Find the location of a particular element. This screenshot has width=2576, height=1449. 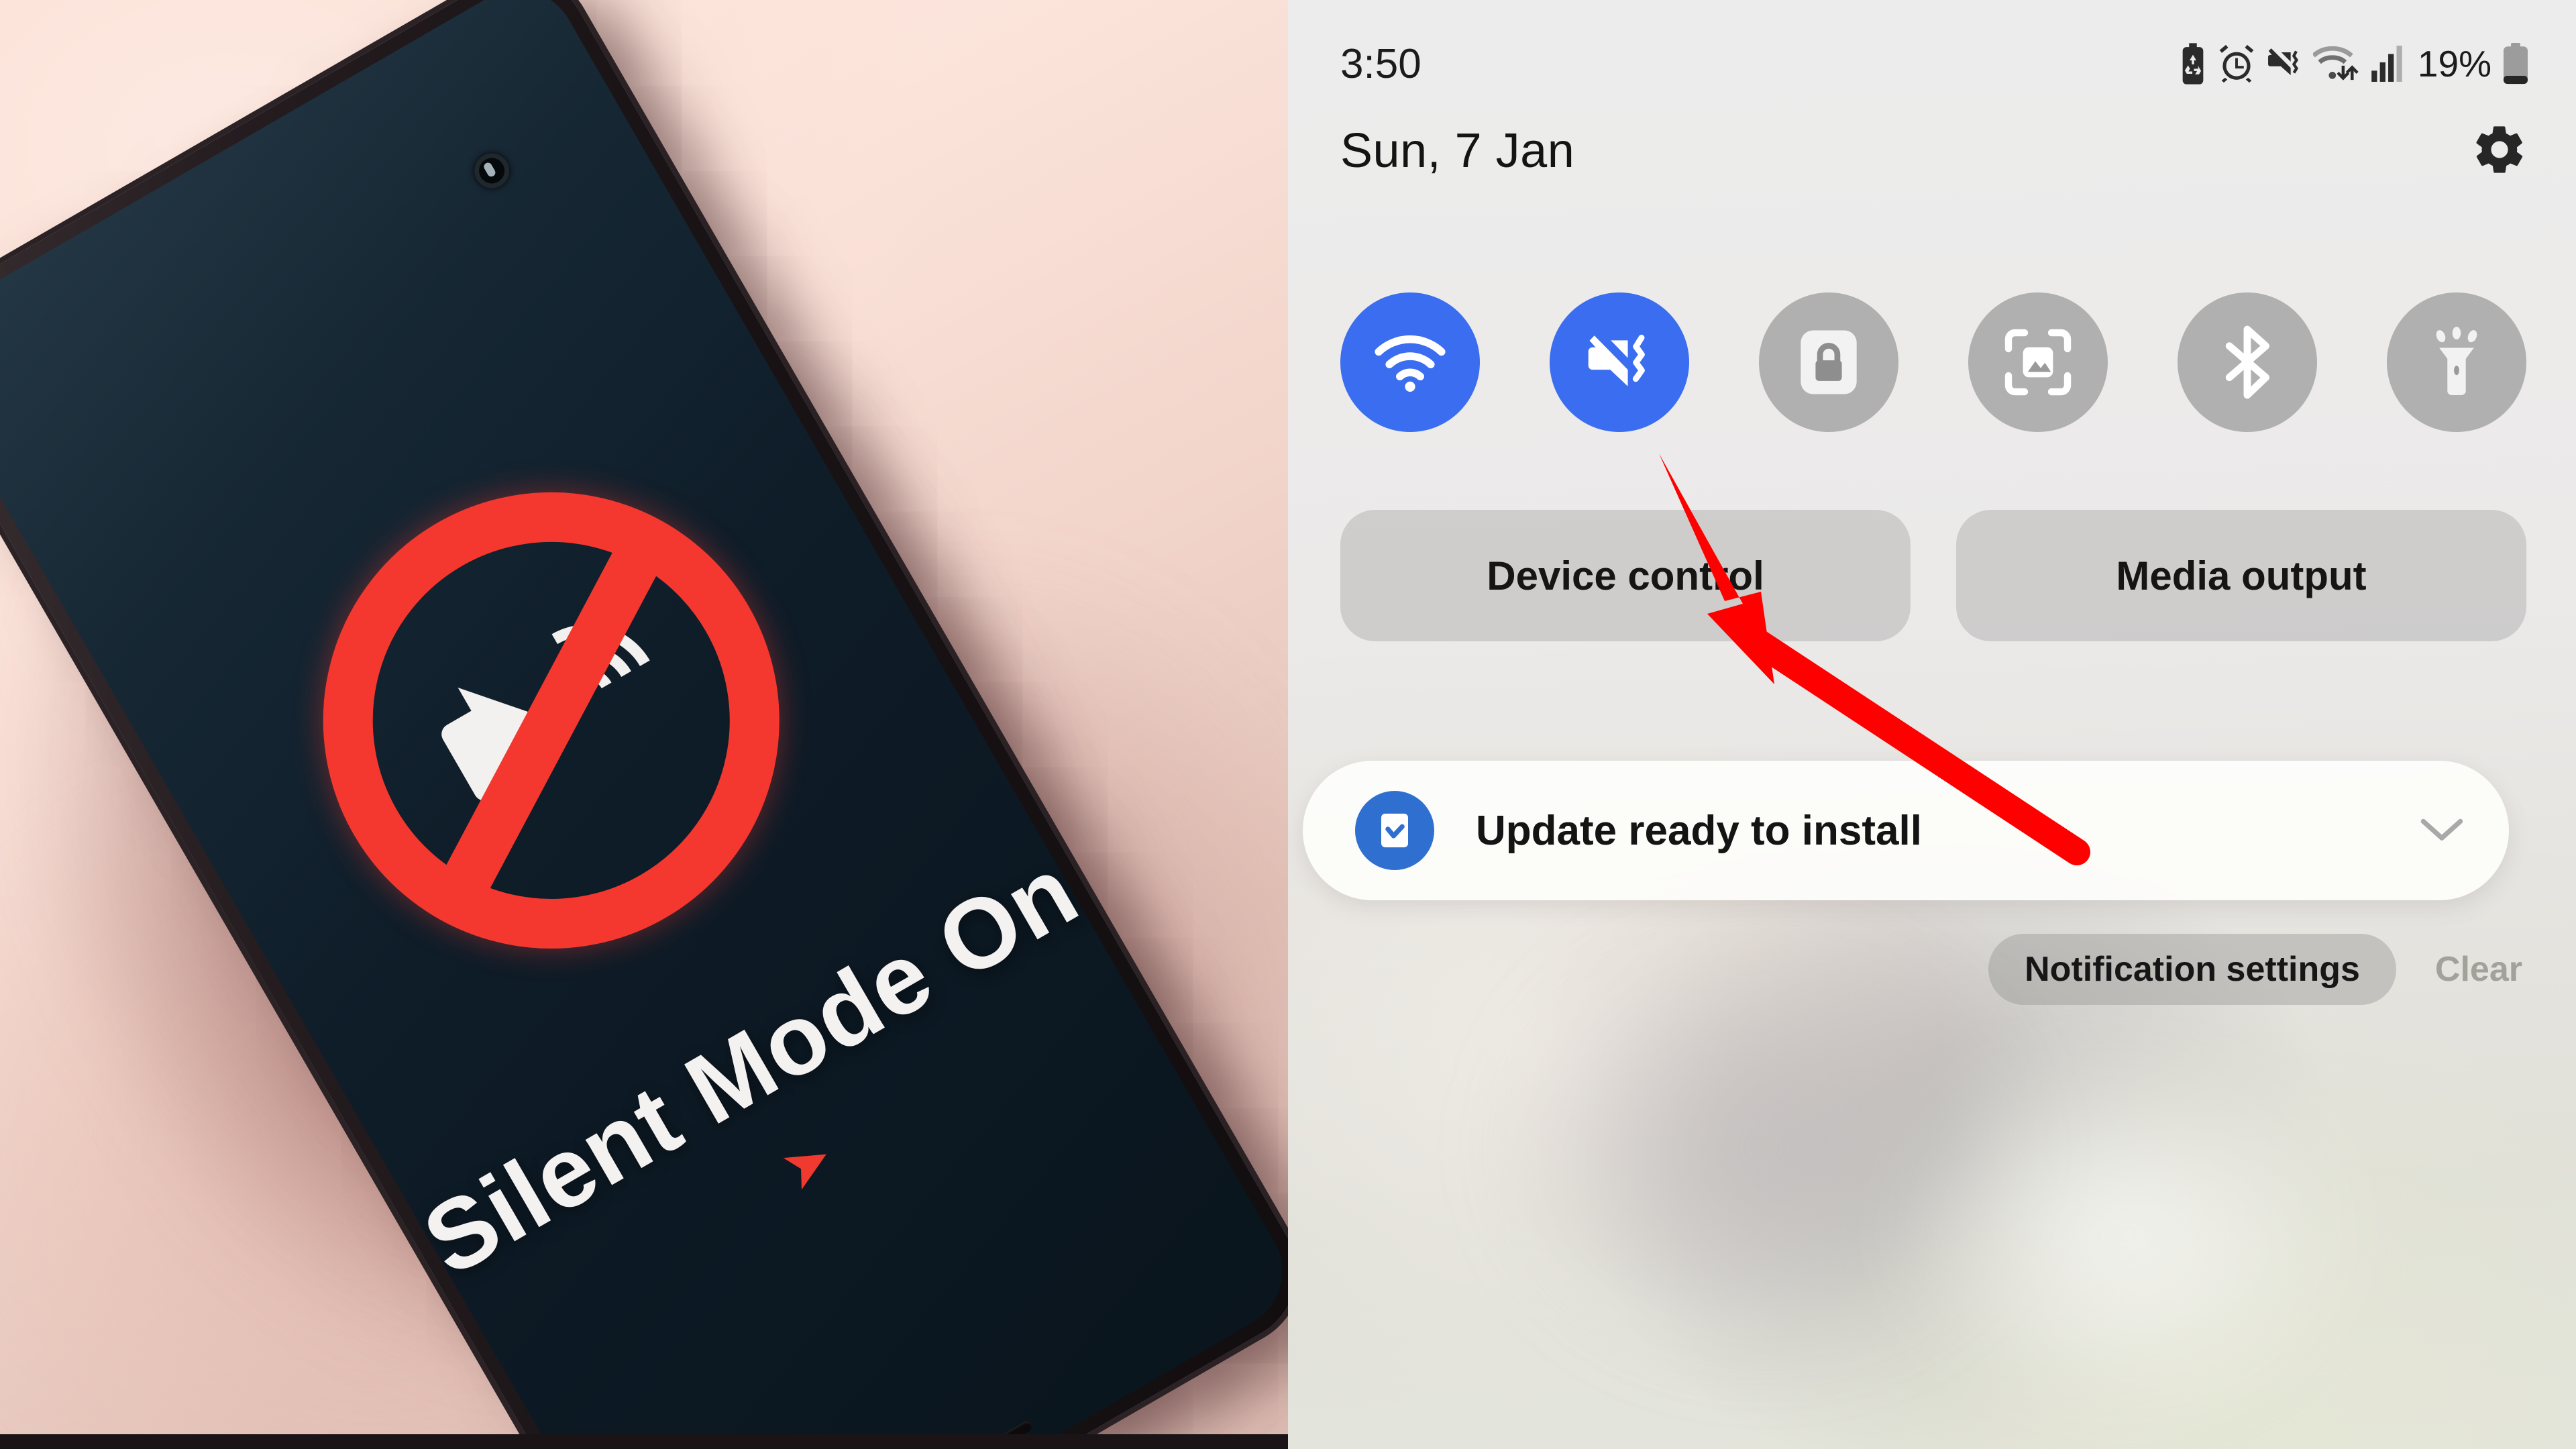

date-row: Sun, 7 Jan is located at coordinates (1932, 151).